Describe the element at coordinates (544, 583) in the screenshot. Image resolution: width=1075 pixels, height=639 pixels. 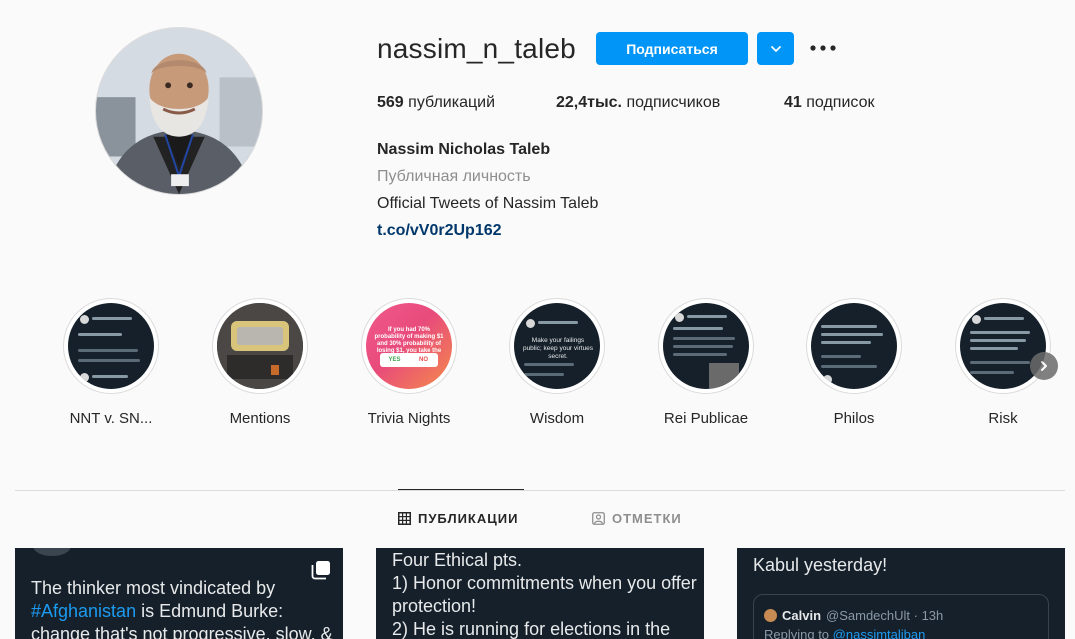
I see `post-text-line: 1) Honor commitments when you offer` at that location.